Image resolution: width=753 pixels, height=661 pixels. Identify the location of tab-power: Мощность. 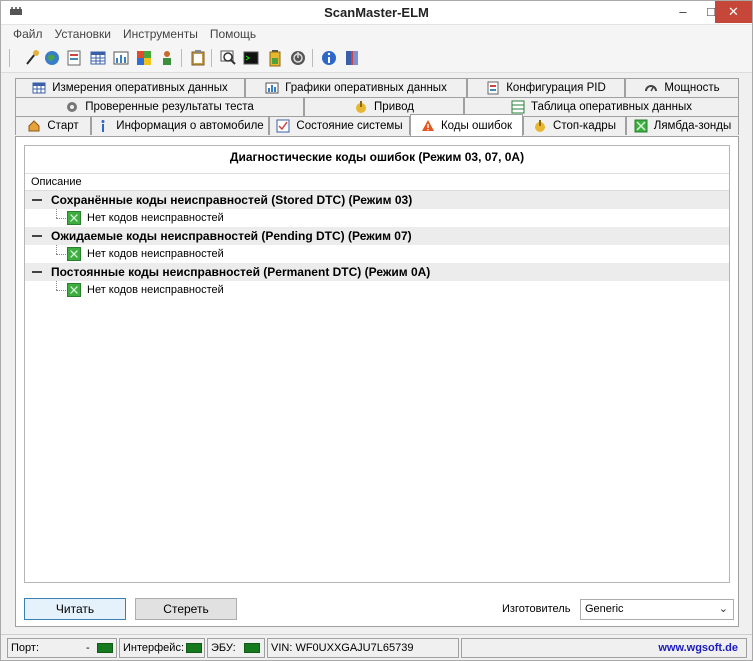
(682, 87).